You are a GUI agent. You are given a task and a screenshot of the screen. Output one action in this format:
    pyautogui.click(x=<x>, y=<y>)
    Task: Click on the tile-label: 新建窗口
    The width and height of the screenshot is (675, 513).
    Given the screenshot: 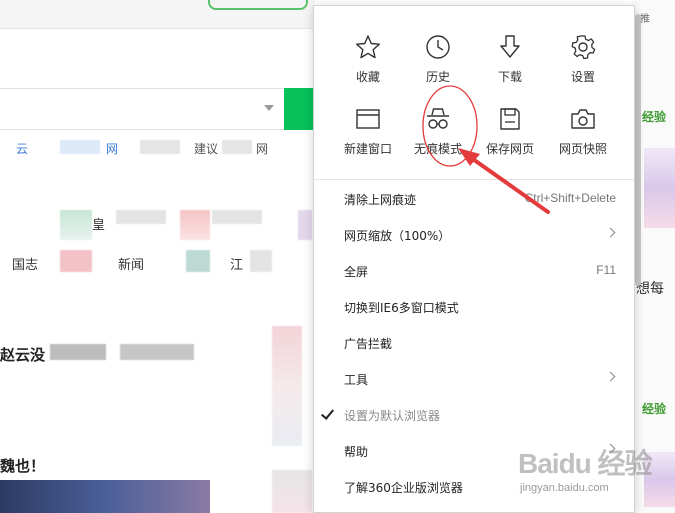 What is the action you would take?
    pyautogui.click(x=367, y=149)
    